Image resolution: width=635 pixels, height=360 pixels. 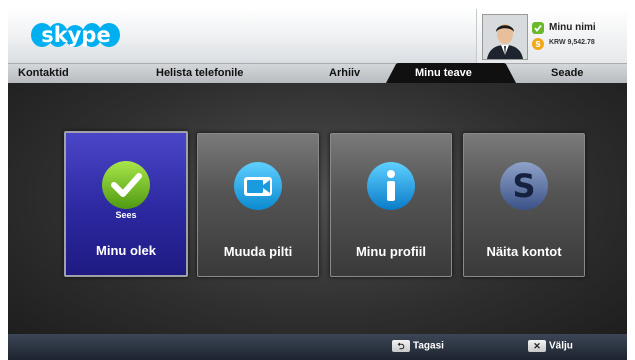 I want to click on online-status-icon, so click(x=538, y=28).